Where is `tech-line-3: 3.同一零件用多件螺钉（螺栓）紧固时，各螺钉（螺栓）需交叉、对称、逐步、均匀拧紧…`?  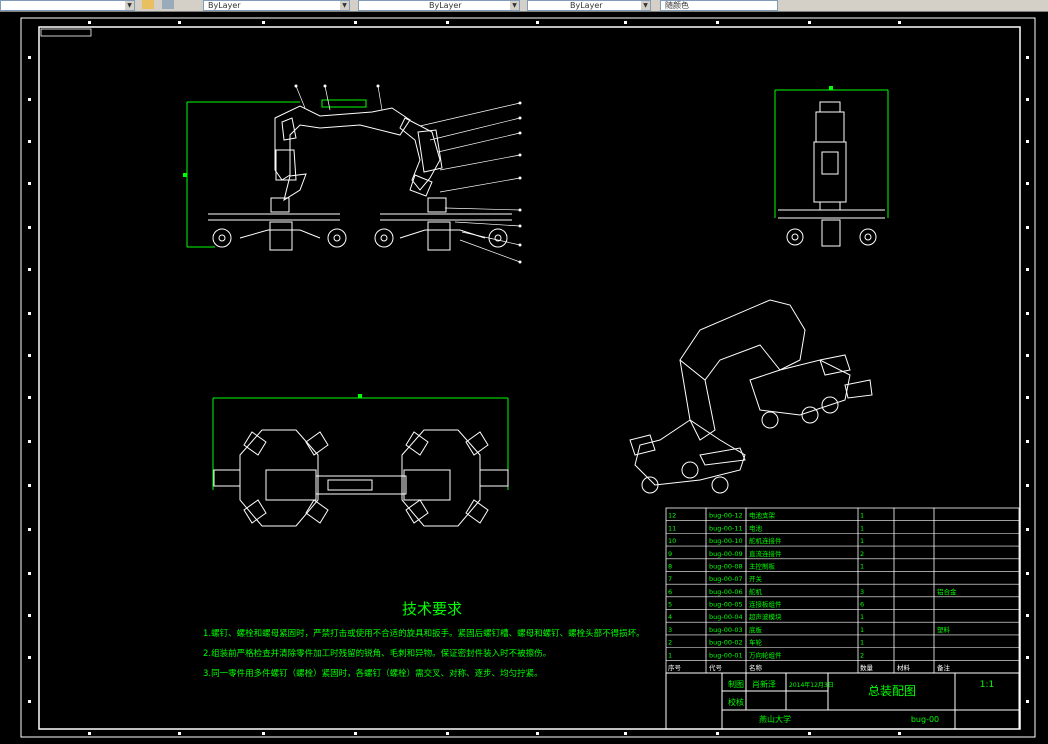
tech-line-3: 3.同一零件用多件螺钉（螺栓）紧固时，各螺钉（螺栓）需交叉、对称、逐步、均匀拧紧… is located at coordinates (373, 673).